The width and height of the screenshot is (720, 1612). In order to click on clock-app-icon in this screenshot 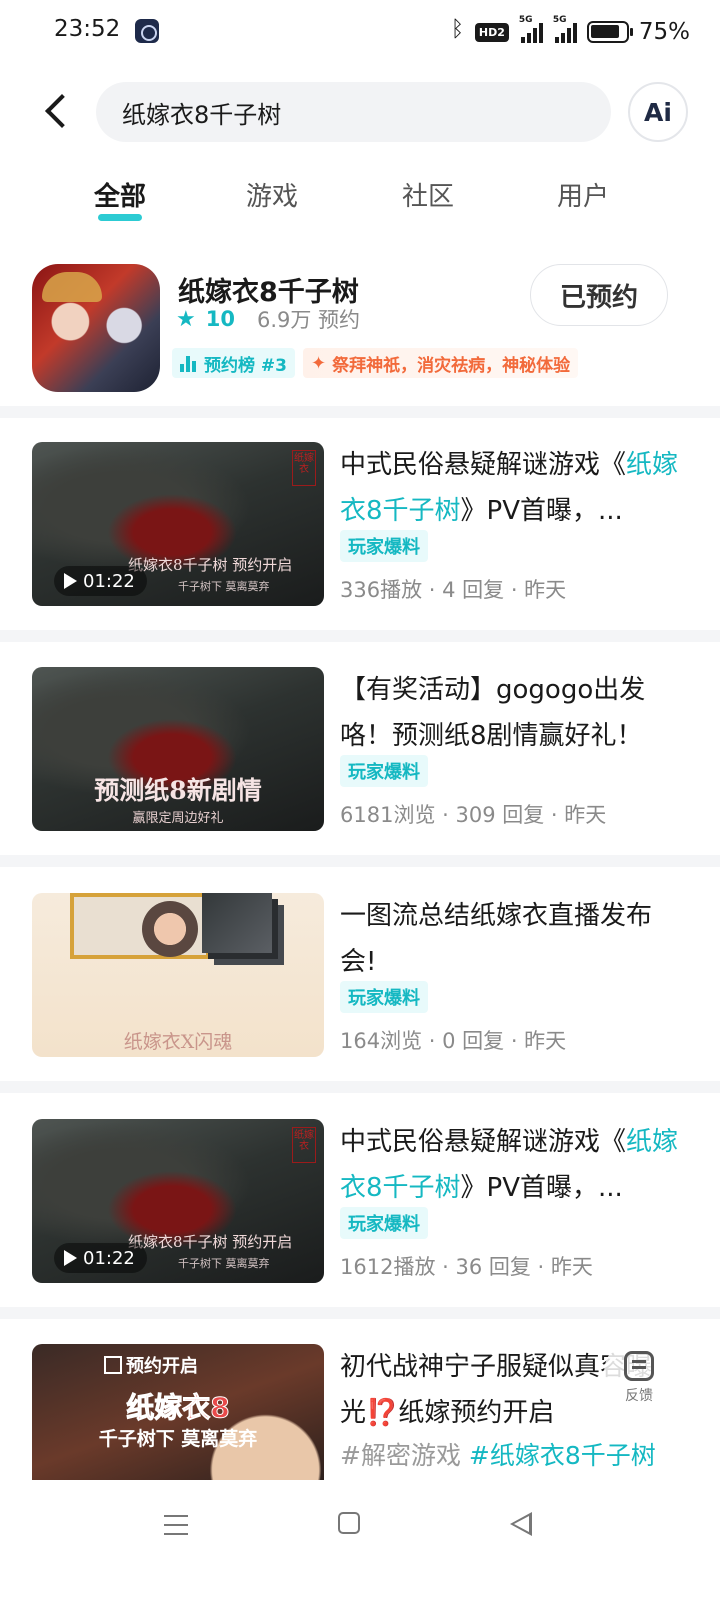, I will do `click(147, 31)`.